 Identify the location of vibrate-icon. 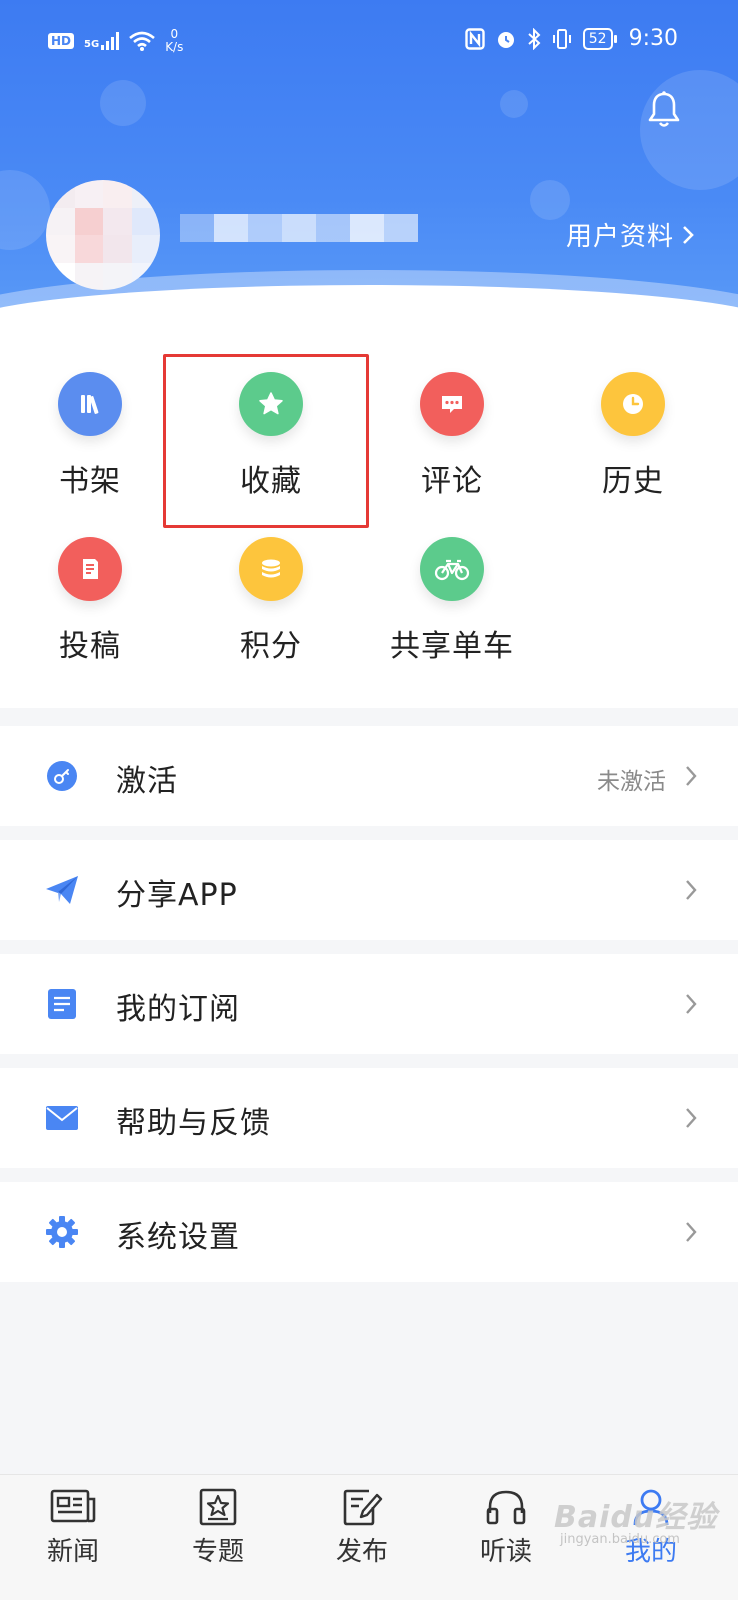
(561, 38).